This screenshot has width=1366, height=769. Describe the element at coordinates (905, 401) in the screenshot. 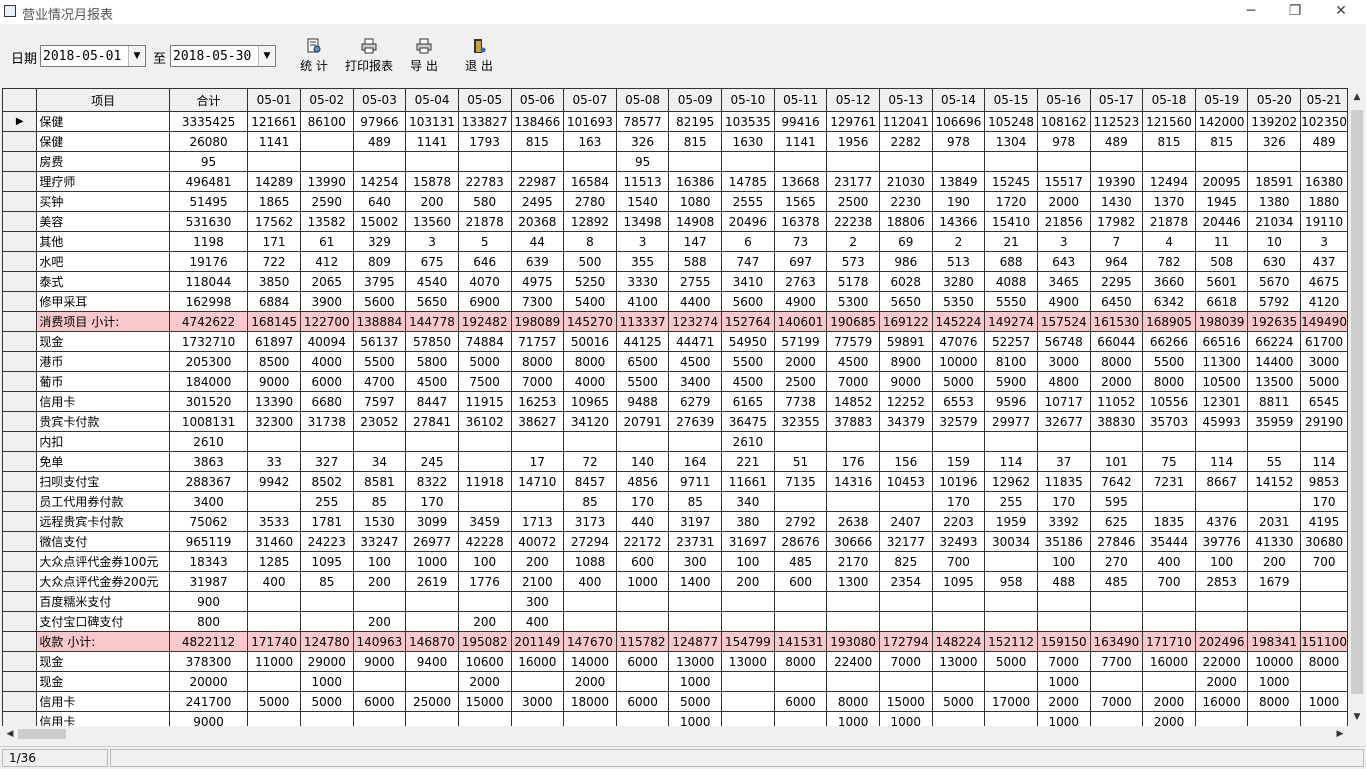

I see `day-value-cell: 12252` at that location.